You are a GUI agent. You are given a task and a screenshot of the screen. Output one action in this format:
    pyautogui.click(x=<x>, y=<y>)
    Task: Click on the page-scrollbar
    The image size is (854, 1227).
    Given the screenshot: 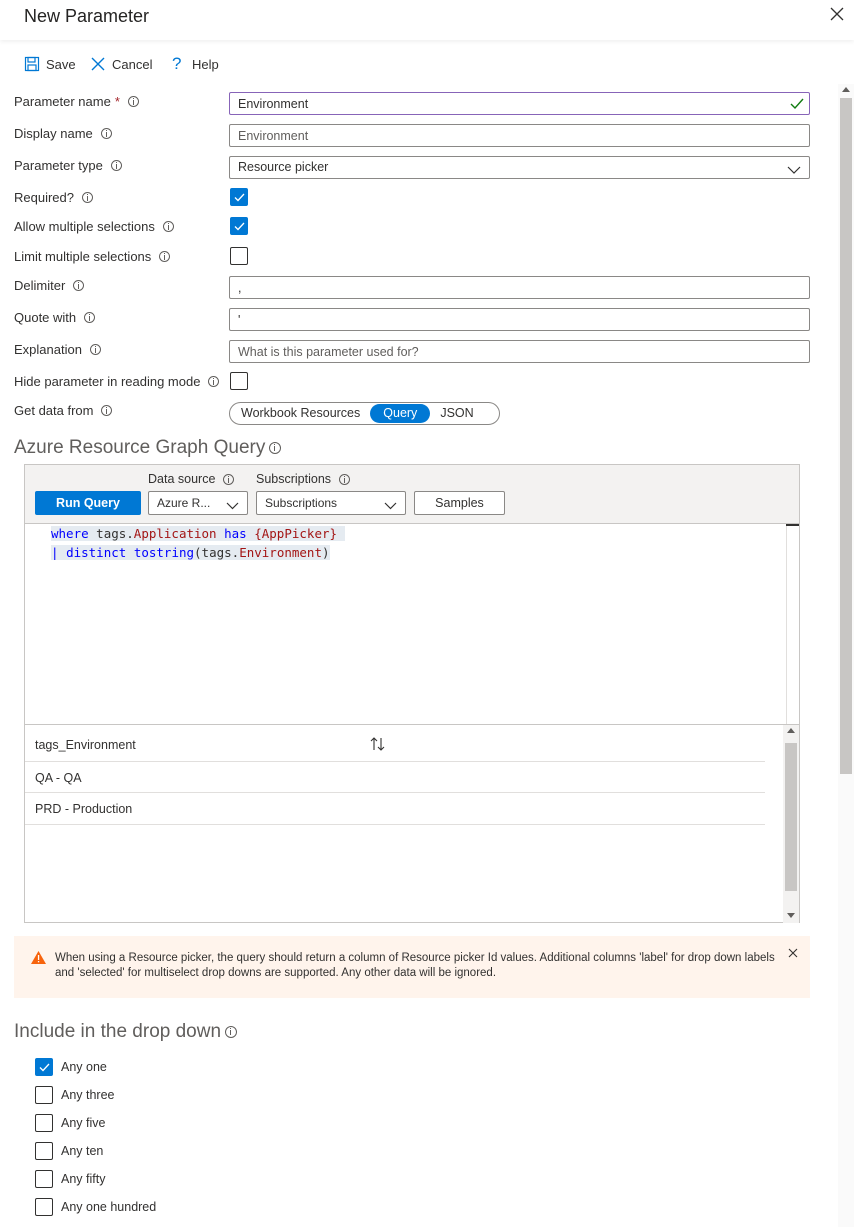 What is the action you would take?
    pyautogui.click(x=846, y=655)
    